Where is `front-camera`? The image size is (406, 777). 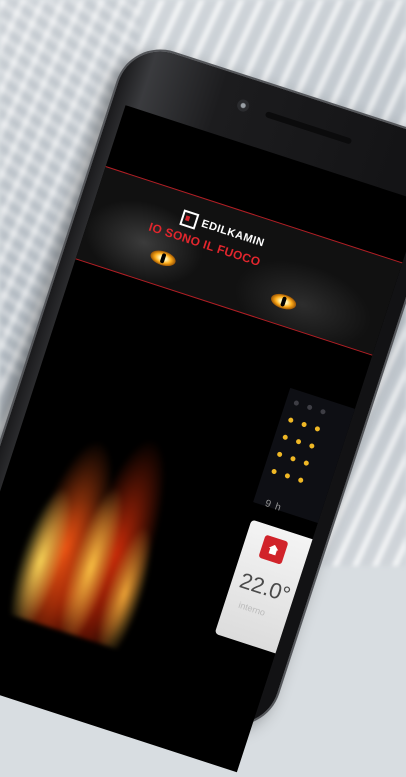 front-camera is located at coordinates (243, 106).